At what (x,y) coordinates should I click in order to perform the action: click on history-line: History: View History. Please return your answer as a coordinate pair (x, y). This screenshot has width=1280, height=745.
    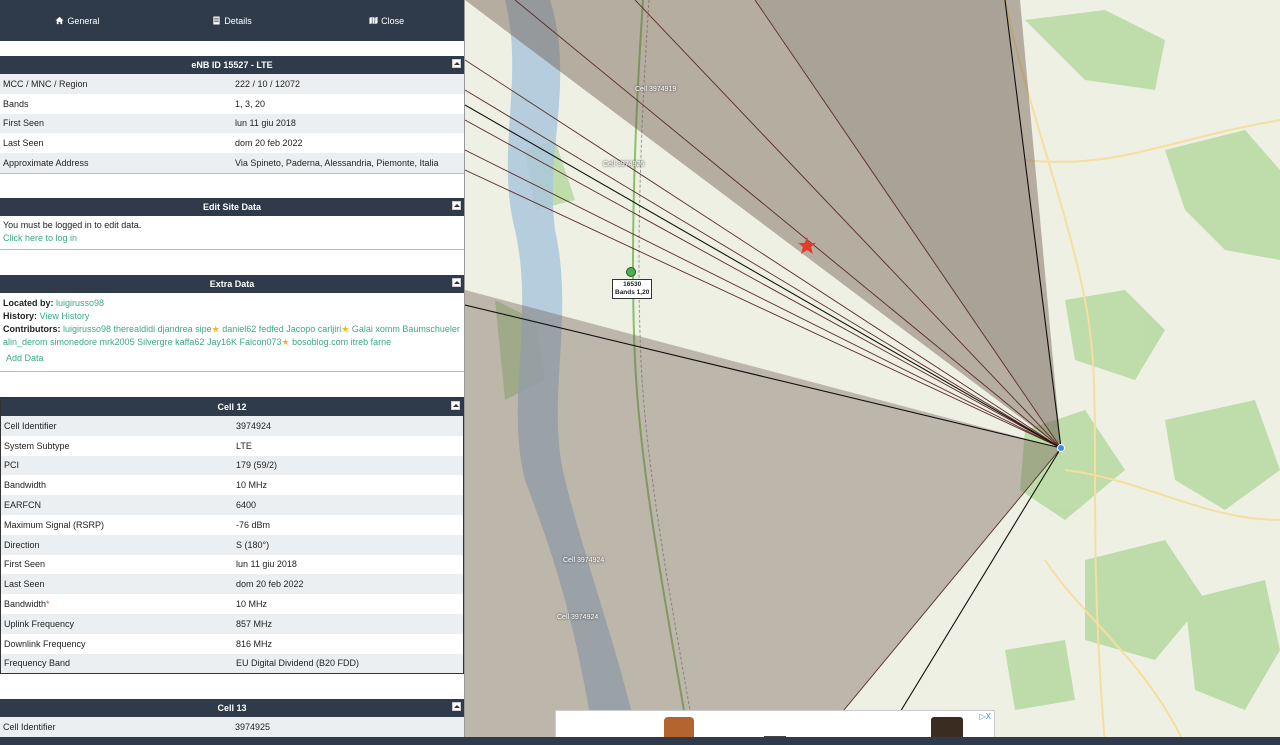
    Looking at the image, I should click on (232, 316).